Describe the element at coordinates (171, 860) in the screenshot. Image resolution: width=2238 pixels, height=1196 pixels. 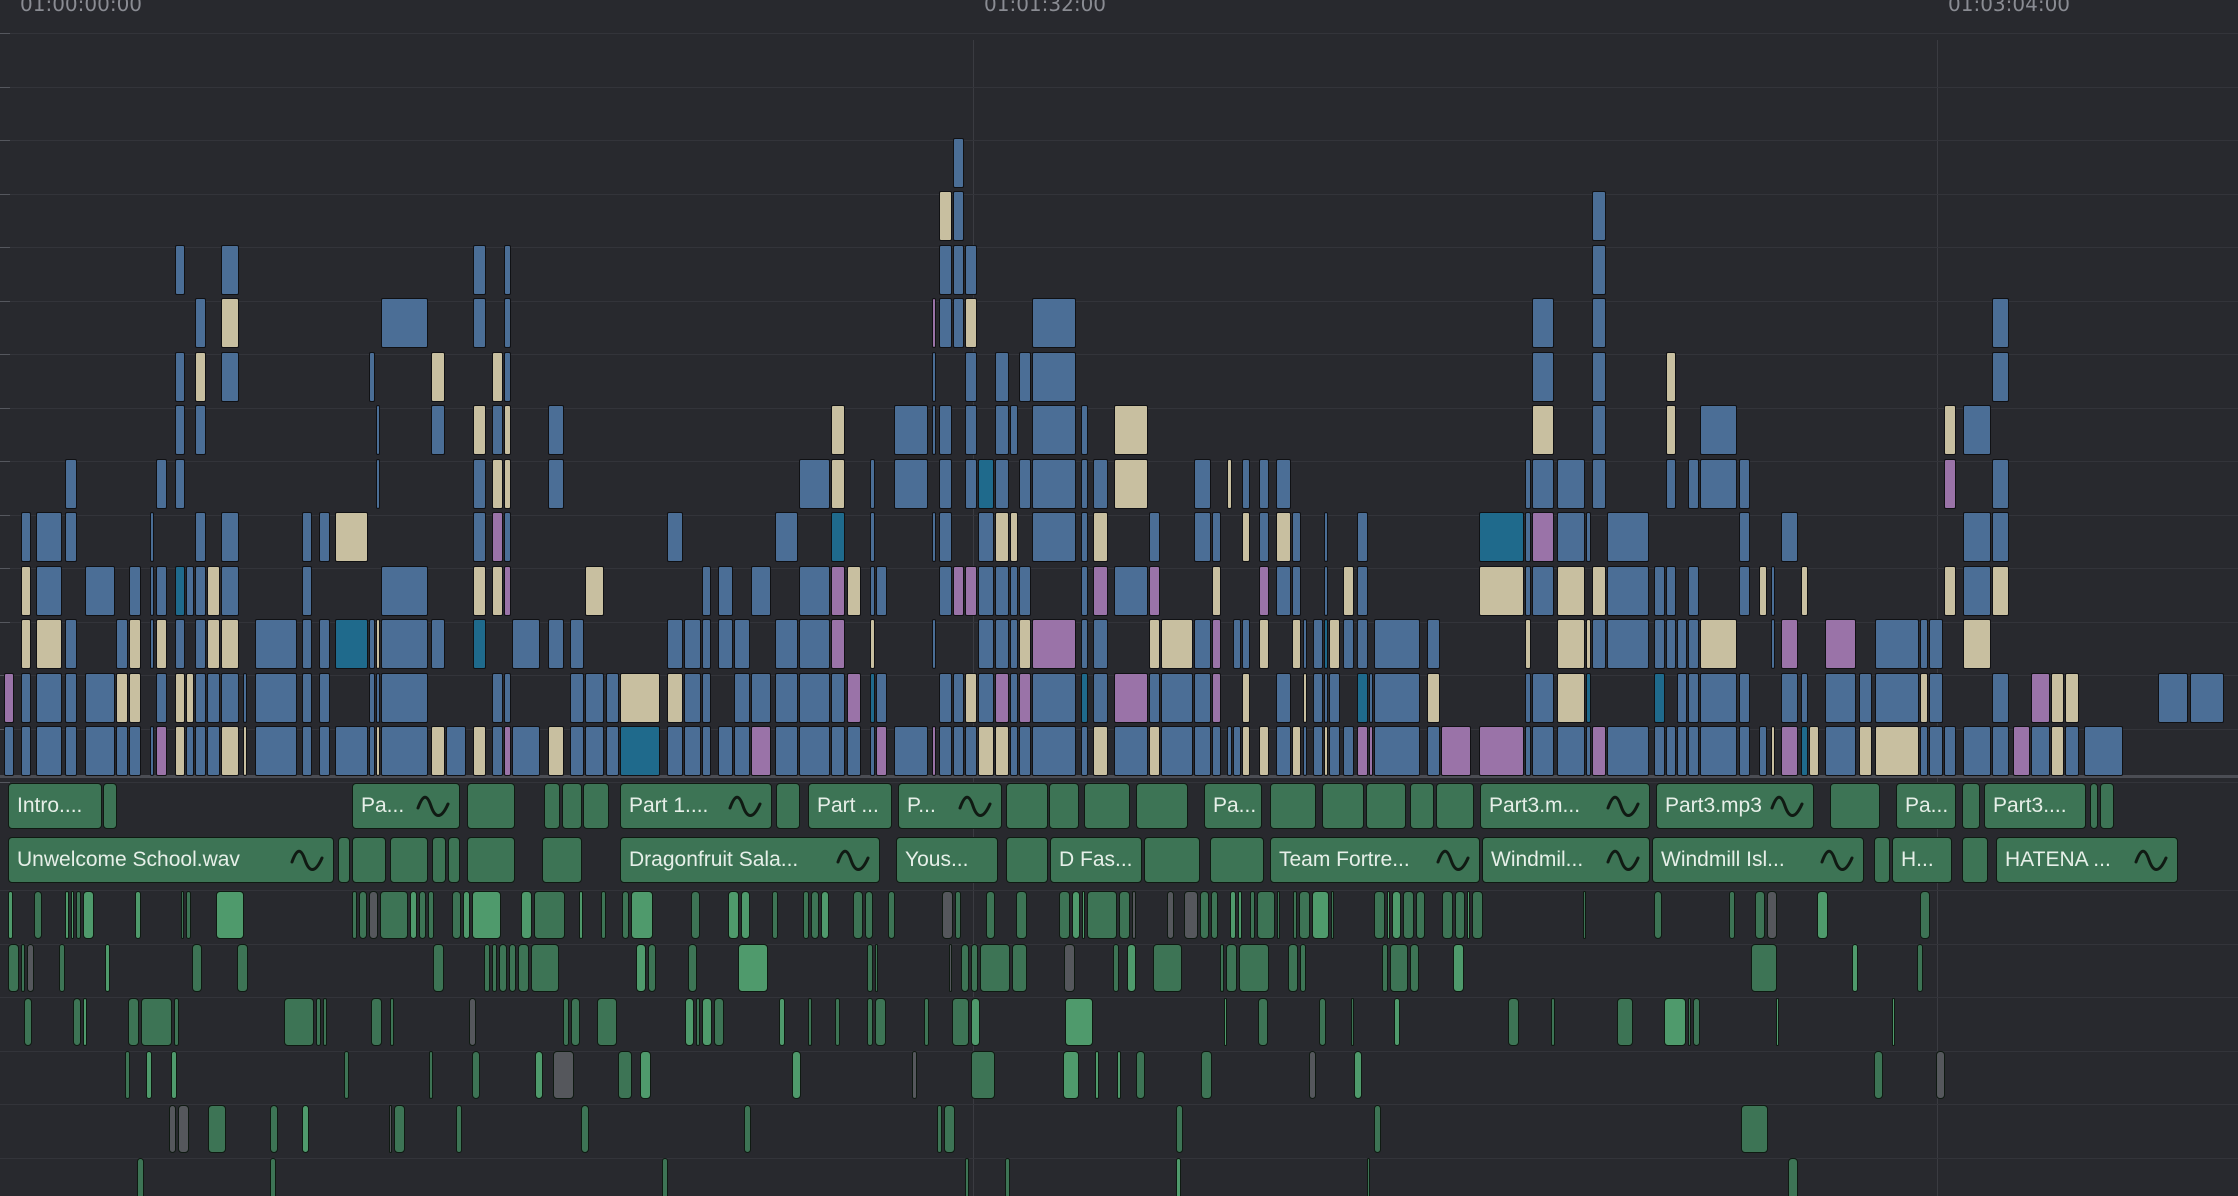
I see `audio-clip-unwelcome-school: Unwelcome School.wav` at that location.